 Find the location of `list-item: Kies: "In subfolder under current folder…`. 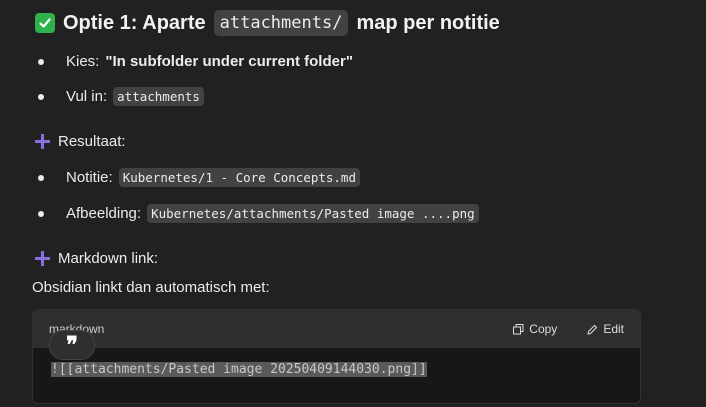

list-item: Kies: "In subfolder under current folder… is located at coordinates (195, 61).